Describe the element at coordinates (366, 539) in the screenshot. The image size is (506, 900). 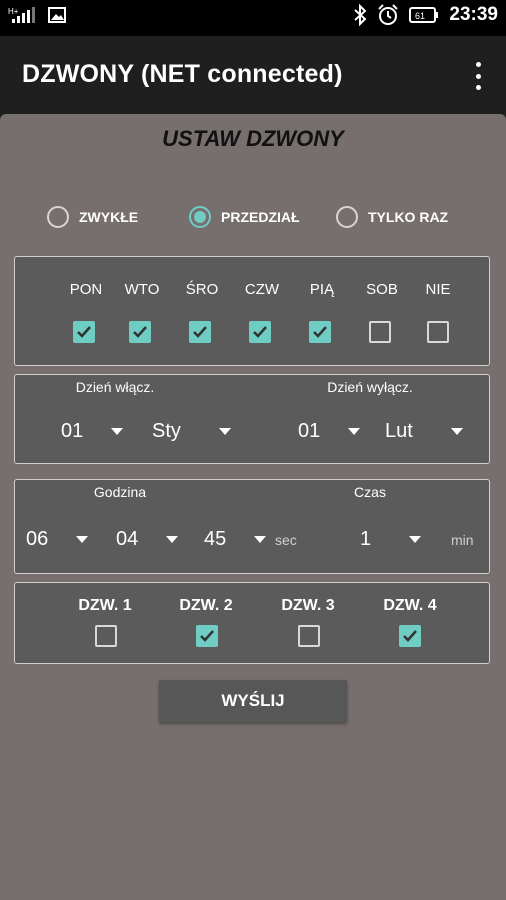
I see `duration-value: 1` at that location.